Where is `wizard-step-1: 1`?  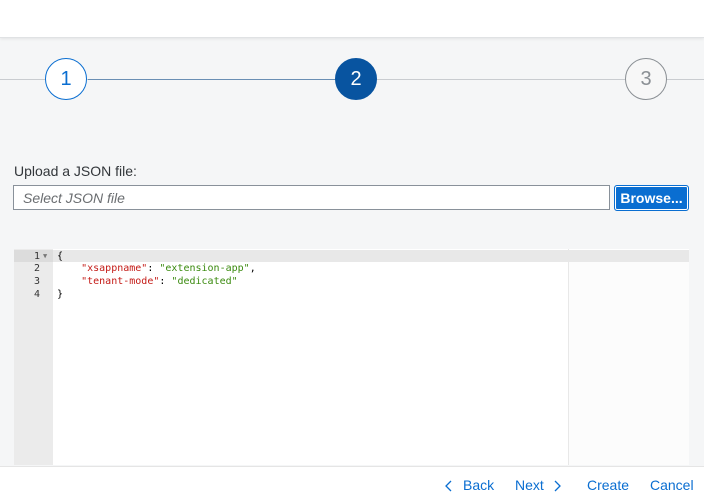
wizard-step-1: 1 is located at coordinates (66, 79).